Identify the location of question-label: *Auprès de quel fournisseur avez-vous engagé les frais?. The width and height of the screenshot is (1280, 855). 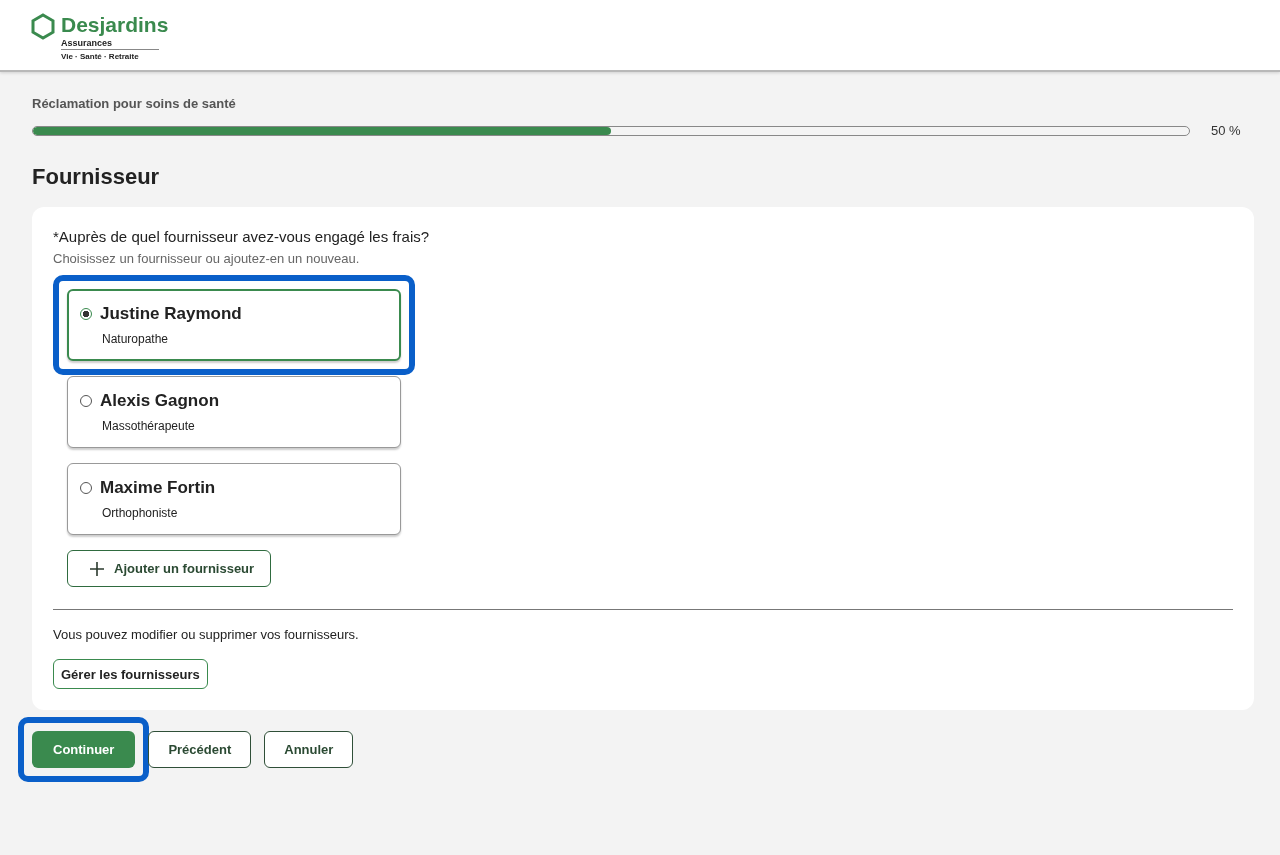
(242, 236).